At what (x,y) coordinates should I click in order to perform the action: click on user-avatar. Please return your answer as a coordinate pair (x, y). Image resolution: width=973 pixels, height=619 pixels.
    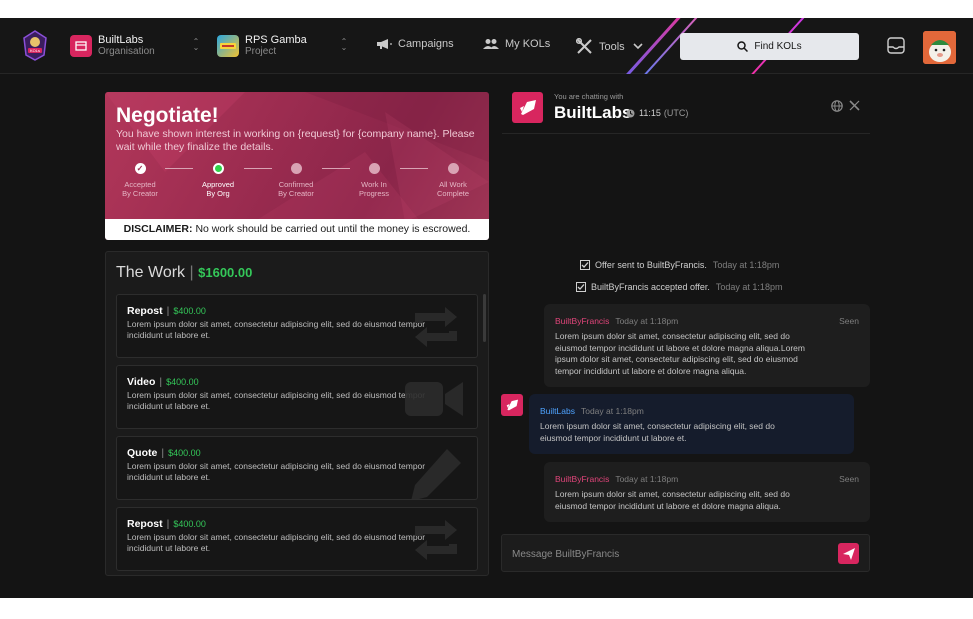
    Looking at the image, I should click on (939, 47).